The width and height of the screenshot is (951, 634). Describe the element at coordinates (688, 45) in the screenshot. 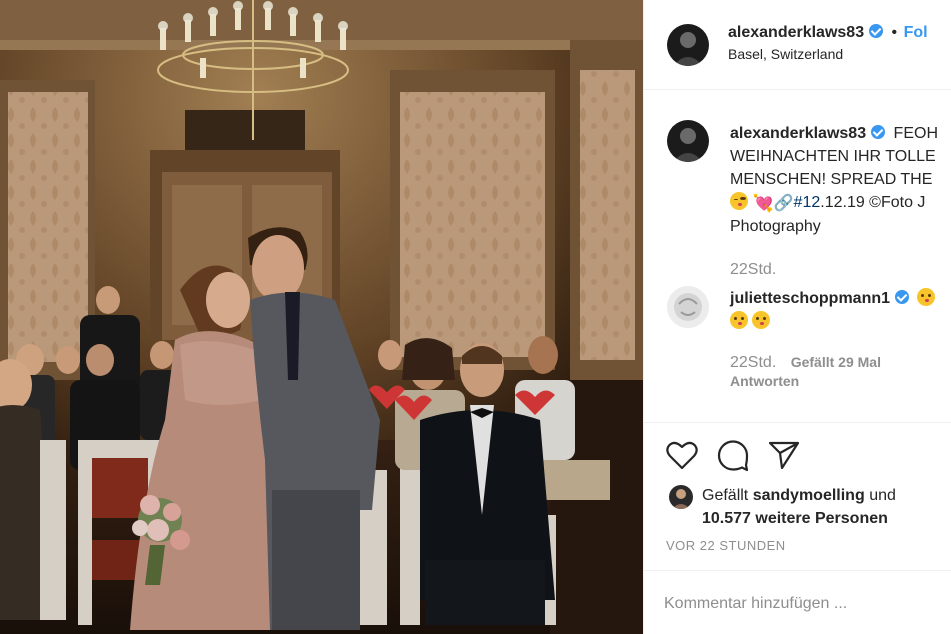

I see `author-avatar` at that location.